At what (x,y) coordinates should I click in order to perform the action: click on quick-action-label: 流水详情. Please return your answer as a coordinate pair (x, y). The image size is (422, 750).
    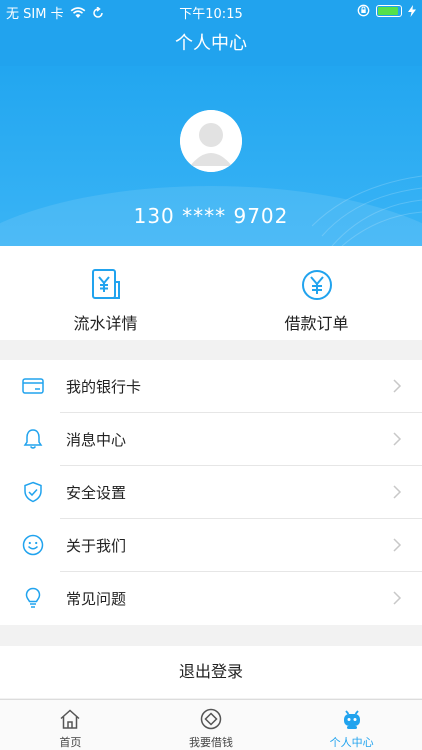
    Looking at the image, I should click on (105, 323).